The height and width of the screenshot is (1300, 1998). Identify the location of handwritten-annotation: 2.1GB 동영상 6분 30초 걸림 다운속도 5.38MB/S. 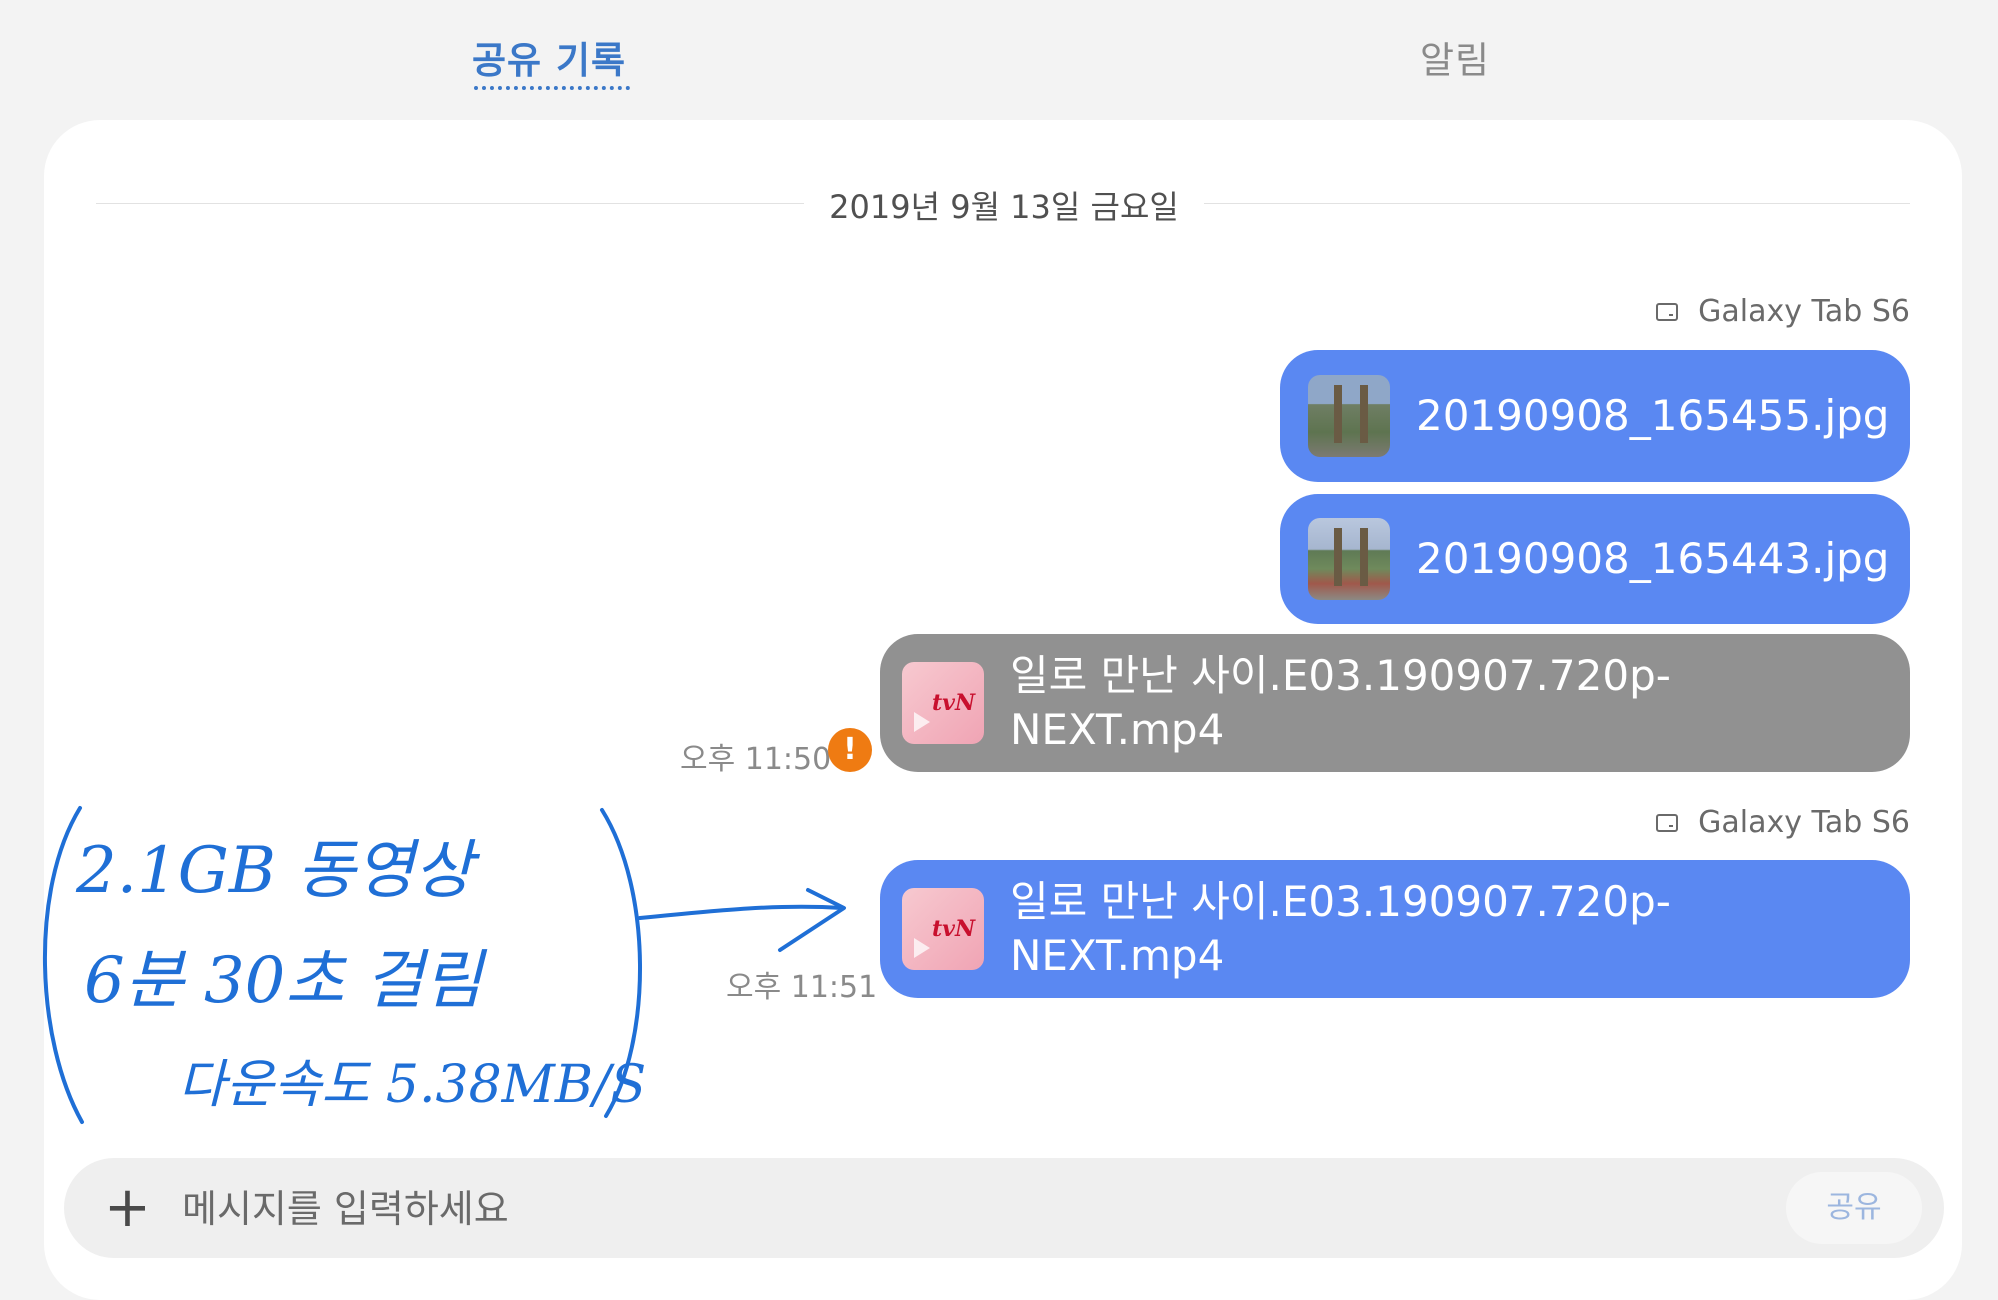
(444, 965).